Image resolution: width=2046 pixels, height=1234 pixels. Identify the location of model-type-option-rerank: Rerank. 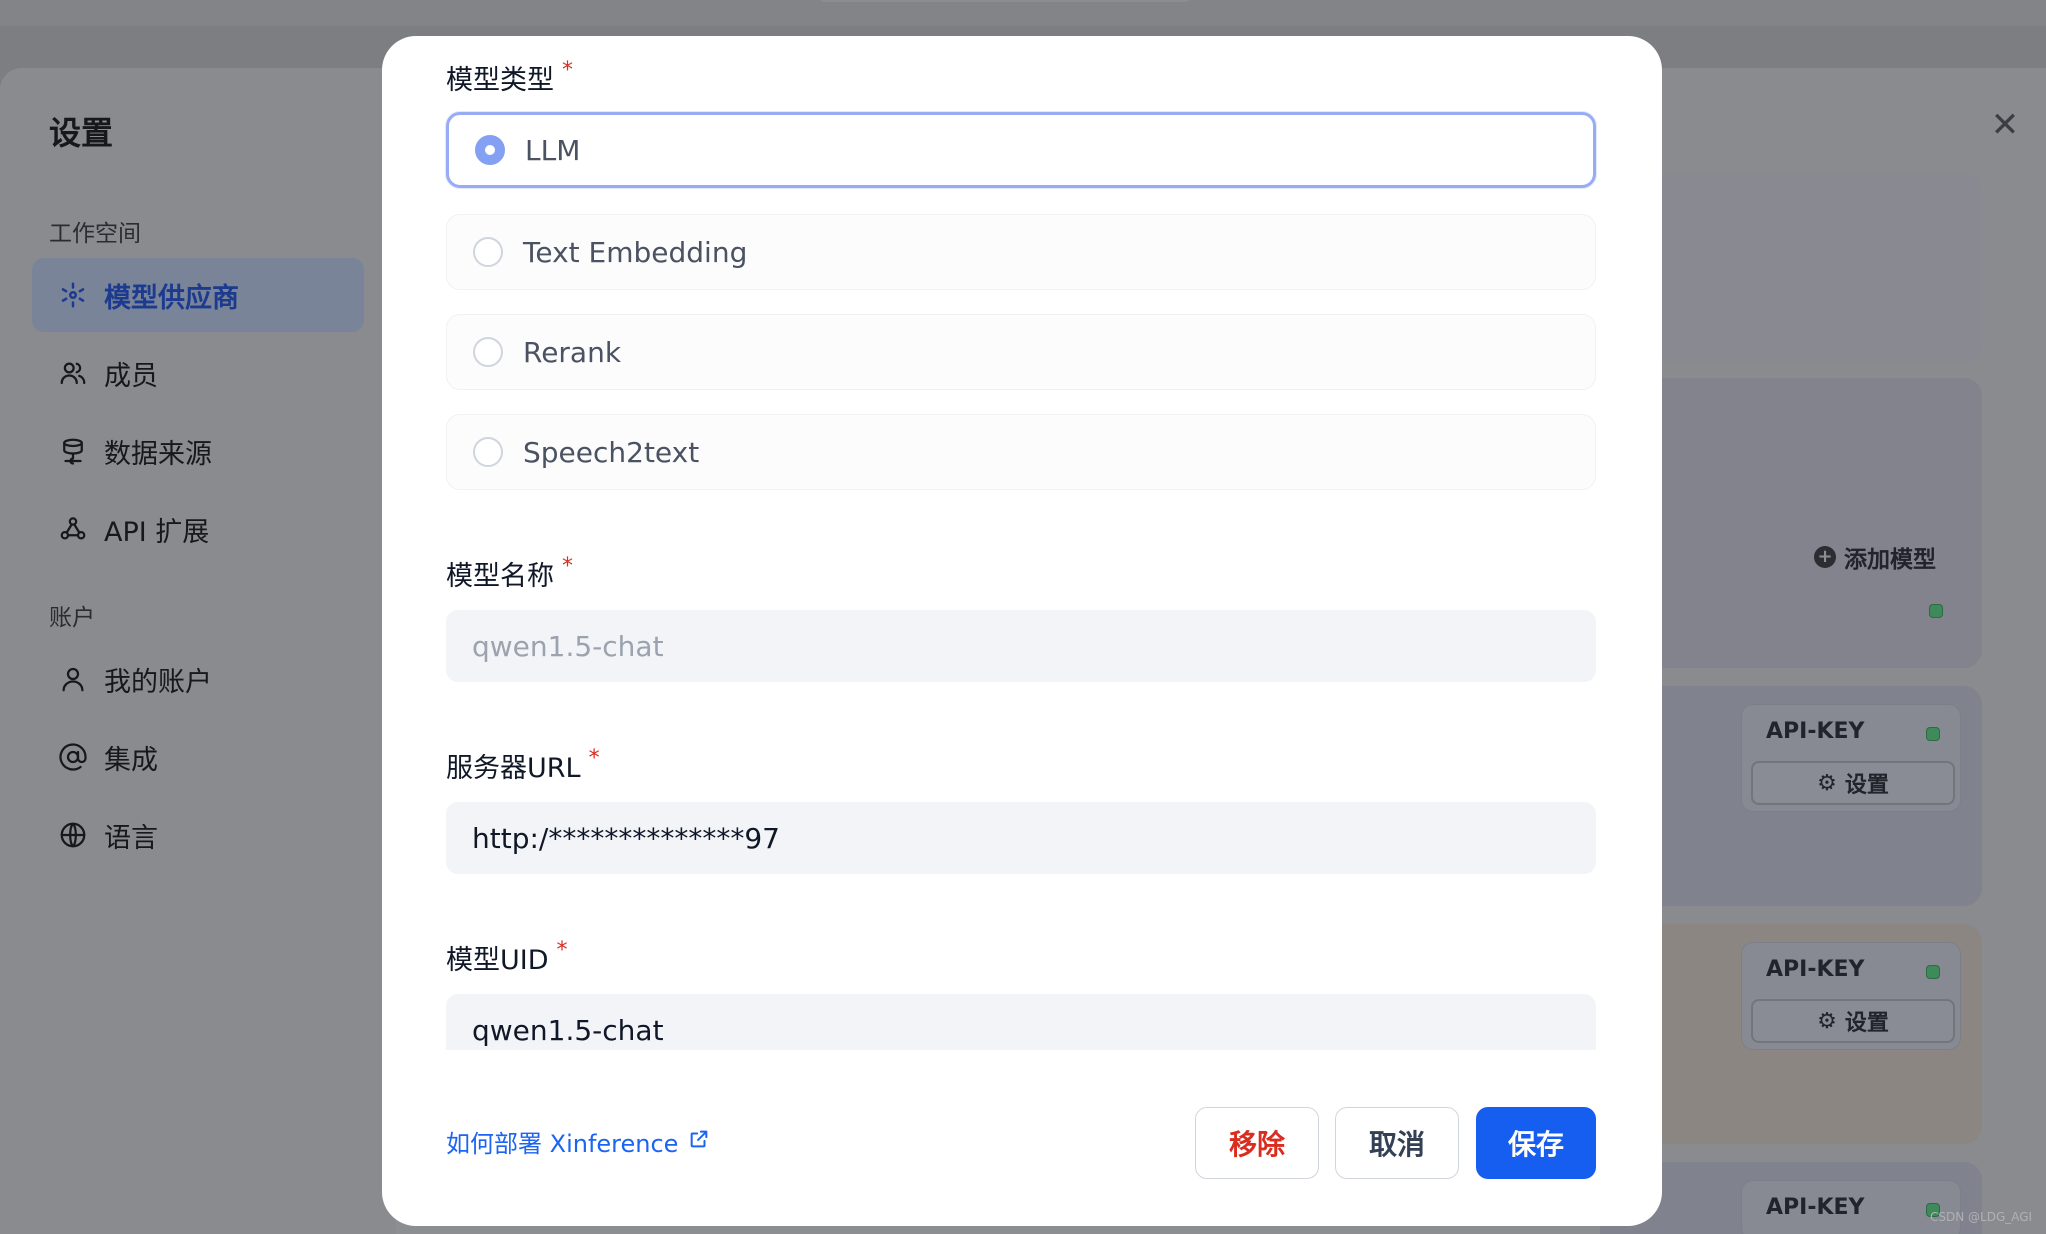
(1021, 352).